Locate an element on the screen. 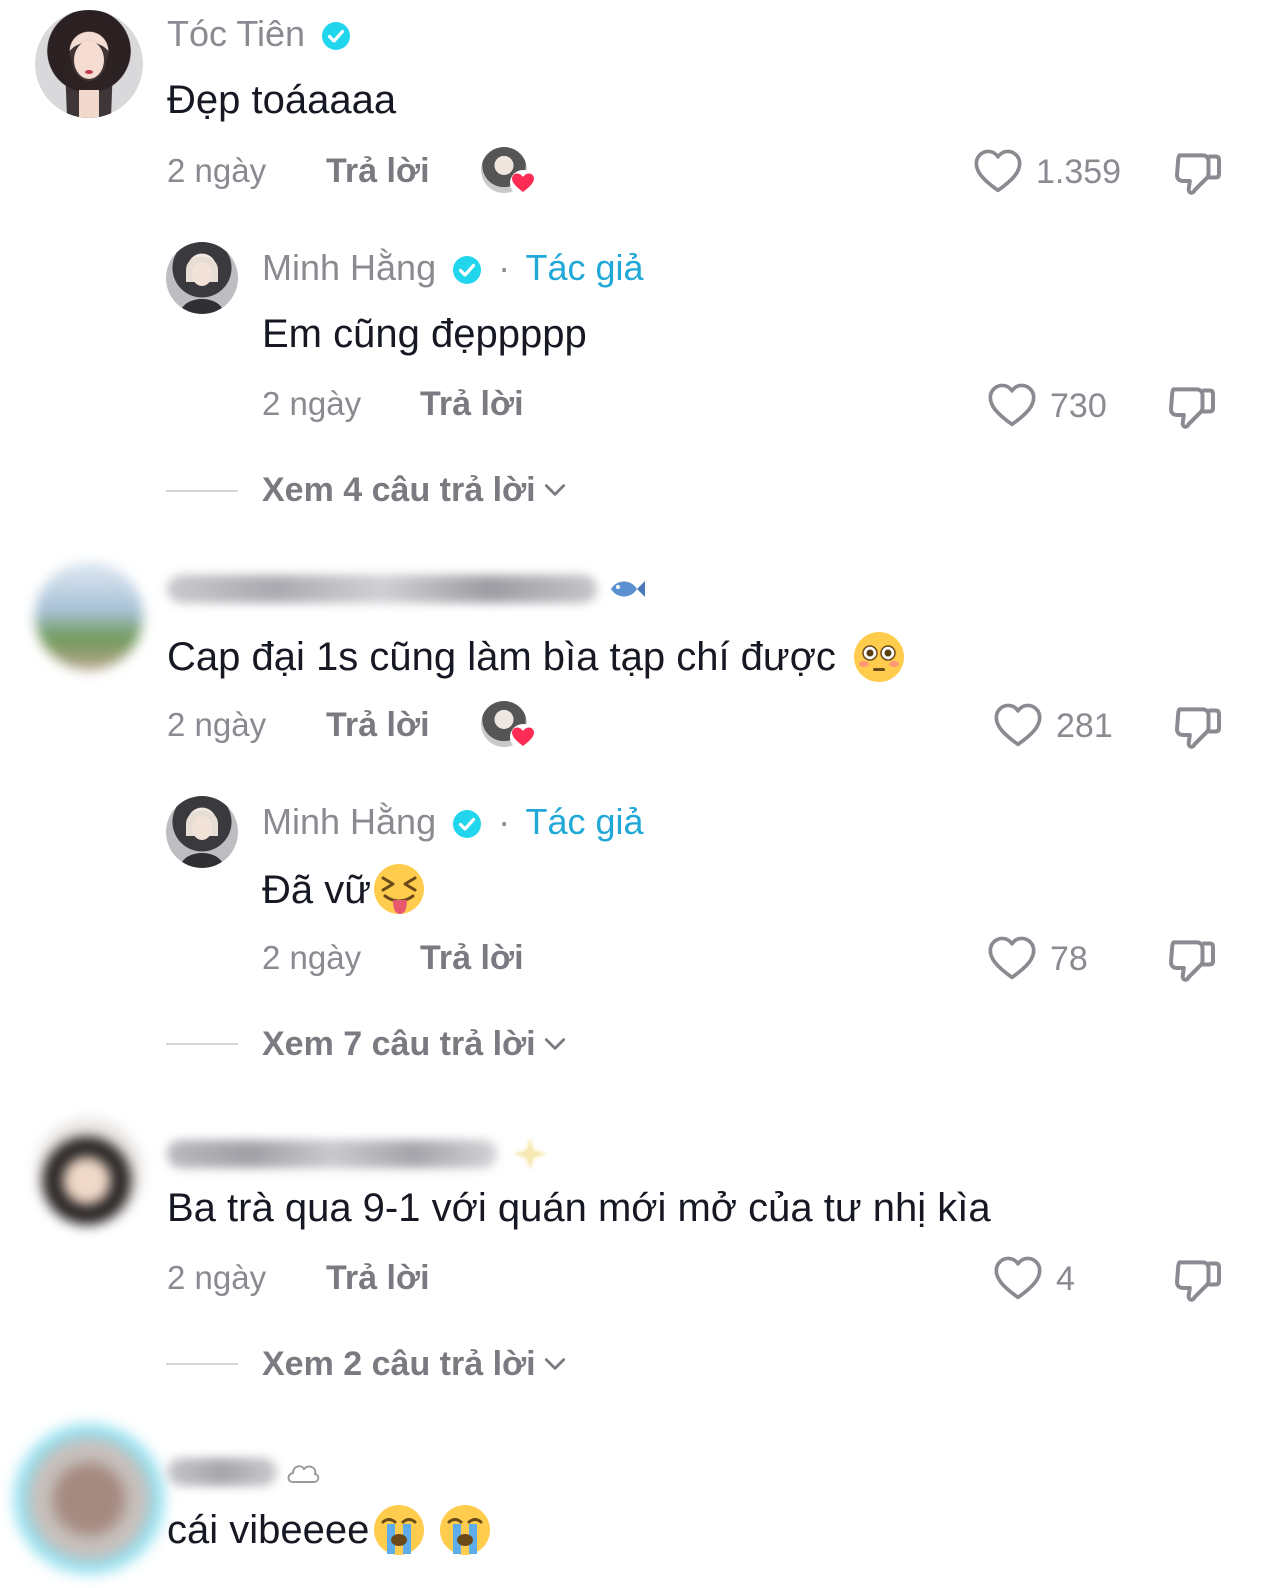  username: Tóc Tiên is located at coordinates (259, 34).